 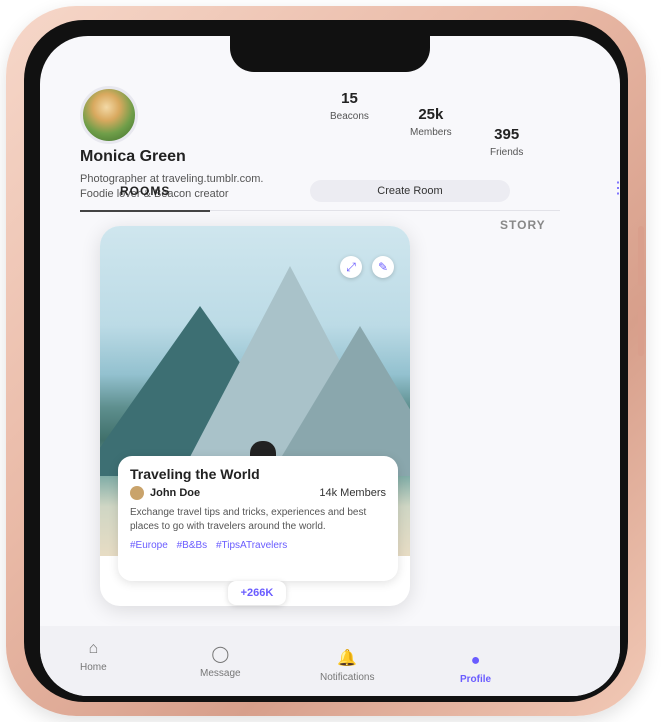 I want to click on nav-profile: ● Profile, so click(x=475, y=668).